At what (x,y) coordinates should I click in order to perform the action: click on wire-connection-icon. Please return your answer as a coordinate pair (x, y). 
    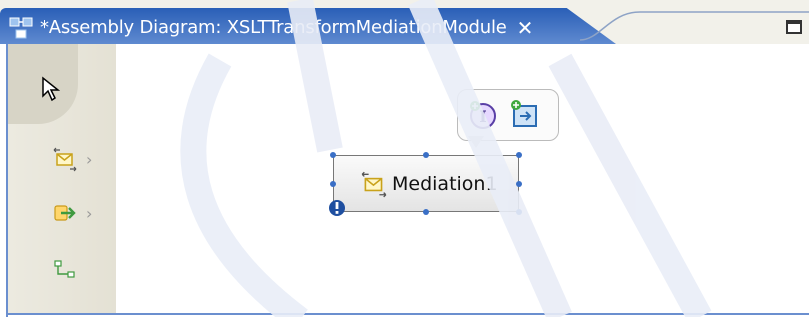
    Looking at the image, I should click on (64, 269).